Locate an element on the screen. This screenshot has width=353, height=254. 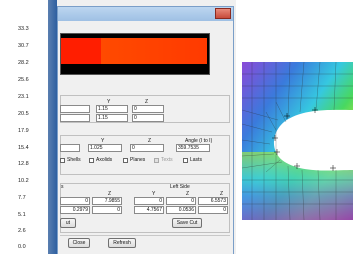
save-cut-button: Save Cut is located at coordinates (187, 223).